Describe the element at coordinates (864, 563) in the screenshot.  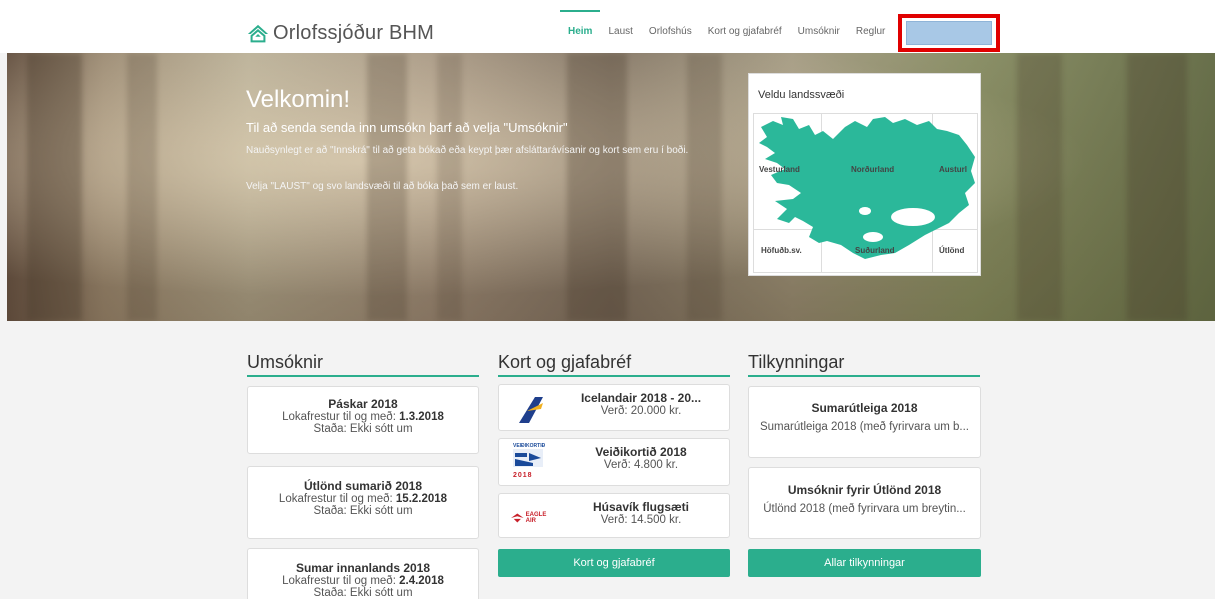
I see `allar-tilkynningar-button: Allar tilkynningar` at that location.